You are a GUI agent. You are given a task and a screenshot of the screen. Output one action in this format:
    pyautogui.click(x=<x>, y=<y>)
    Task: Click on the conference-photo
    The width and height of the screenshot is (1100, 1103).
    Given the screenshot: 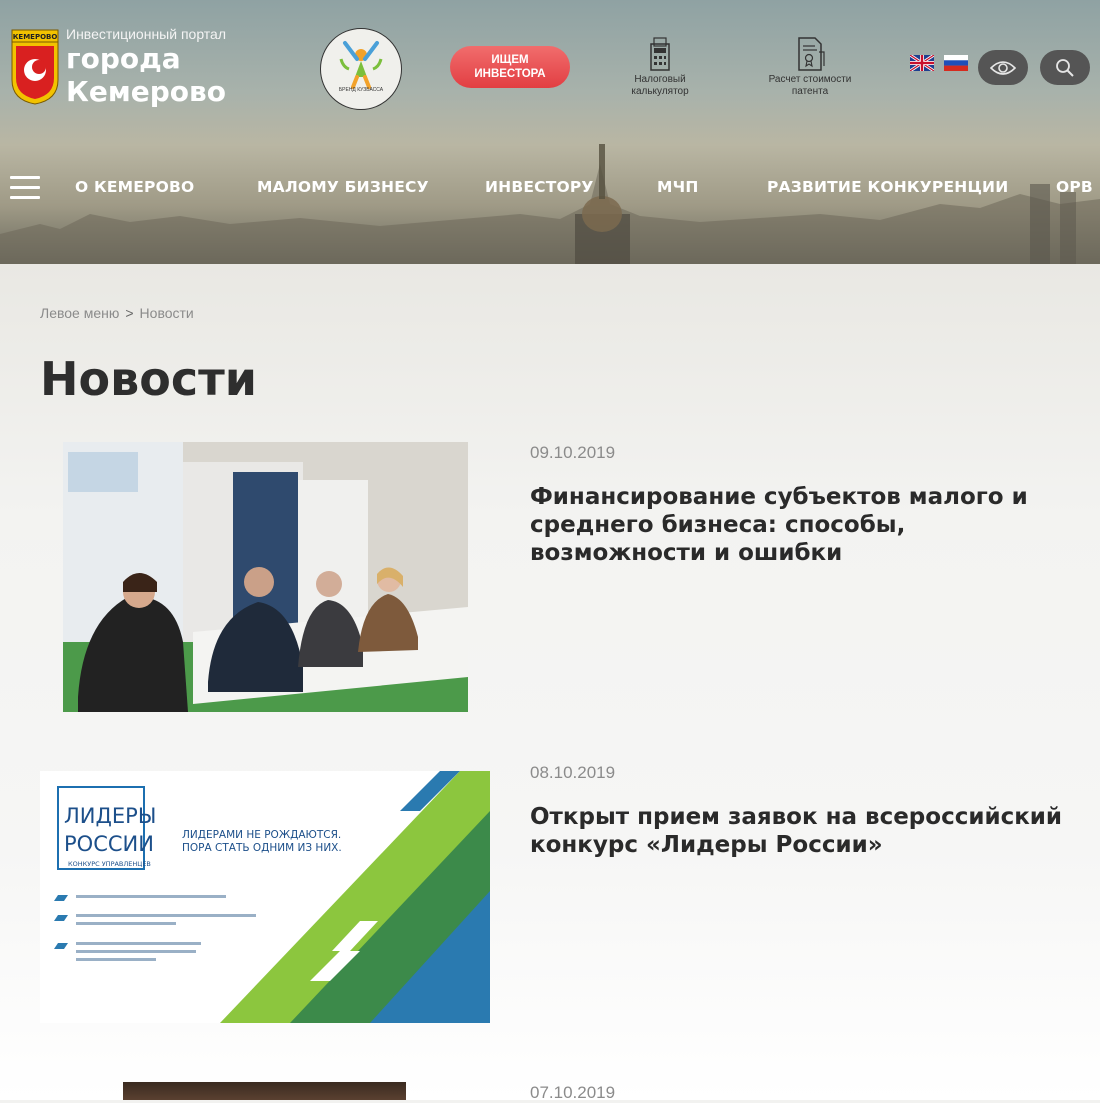 What is the action you would take?
    pyautogui.click(x=265, y=577)
    